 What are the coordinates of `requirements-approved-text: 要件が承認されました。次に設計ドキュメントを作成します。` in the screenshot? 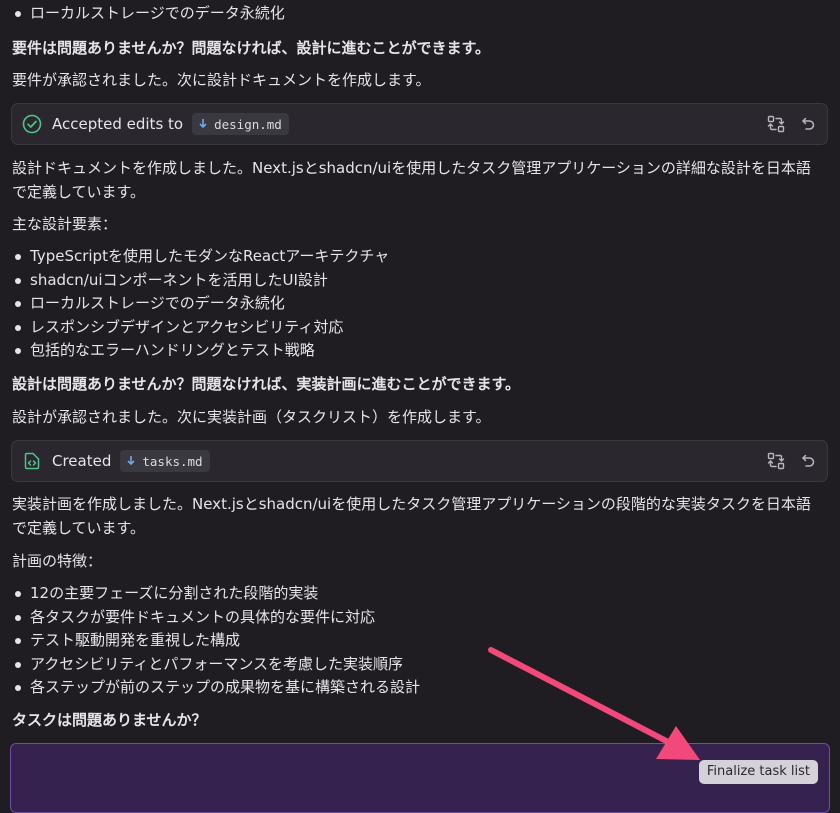 It's located at (221, 80).